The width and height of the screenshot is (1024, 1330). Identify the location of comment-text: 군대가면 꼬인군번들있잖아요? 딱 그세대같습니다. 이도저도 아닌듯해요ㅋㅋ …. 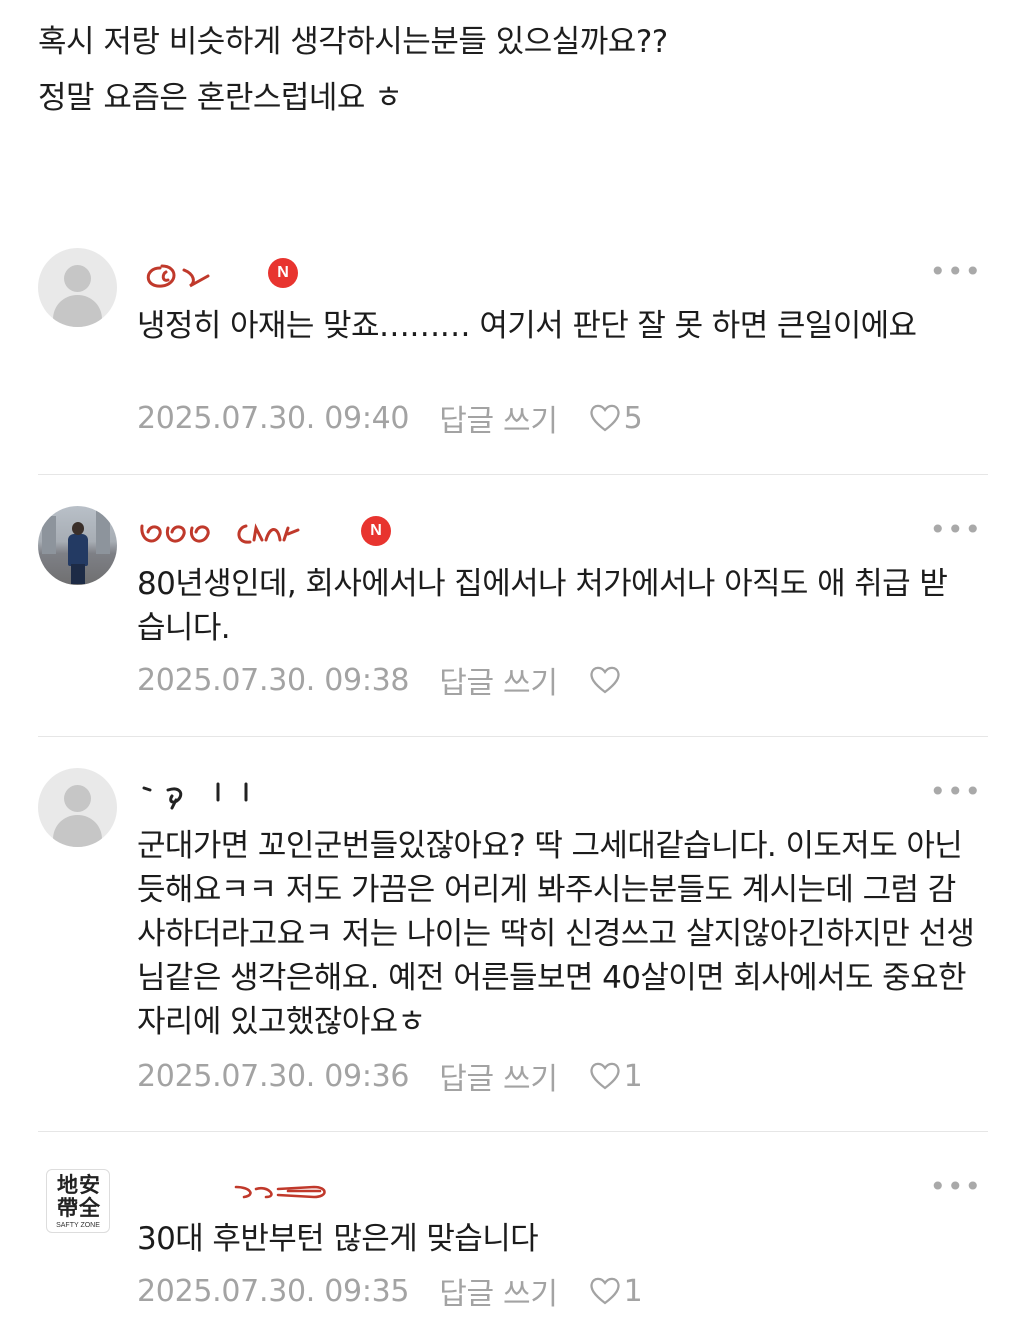
(556, 934).